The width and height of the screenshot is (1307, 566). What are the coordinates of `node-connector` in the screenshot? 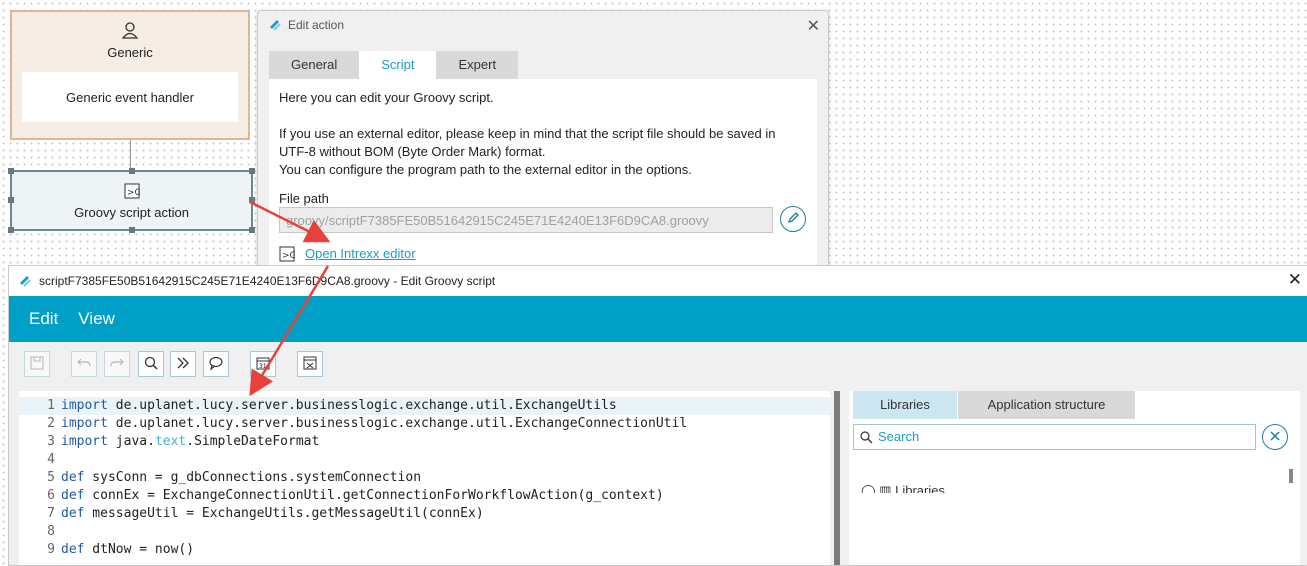 It's located at (130, 155).